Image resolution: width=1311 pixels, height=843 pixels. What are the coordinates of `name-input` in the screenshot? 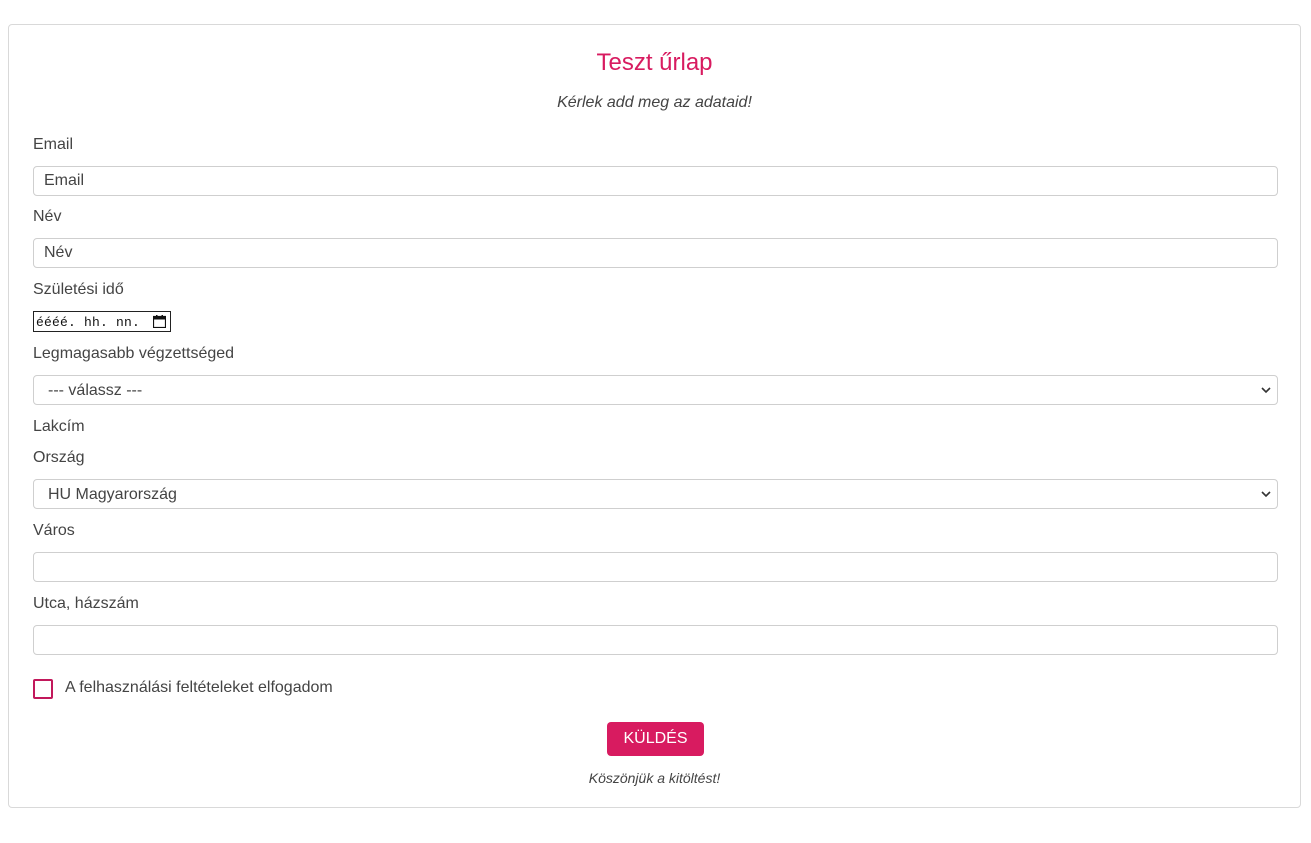 It's located at (655, 253).